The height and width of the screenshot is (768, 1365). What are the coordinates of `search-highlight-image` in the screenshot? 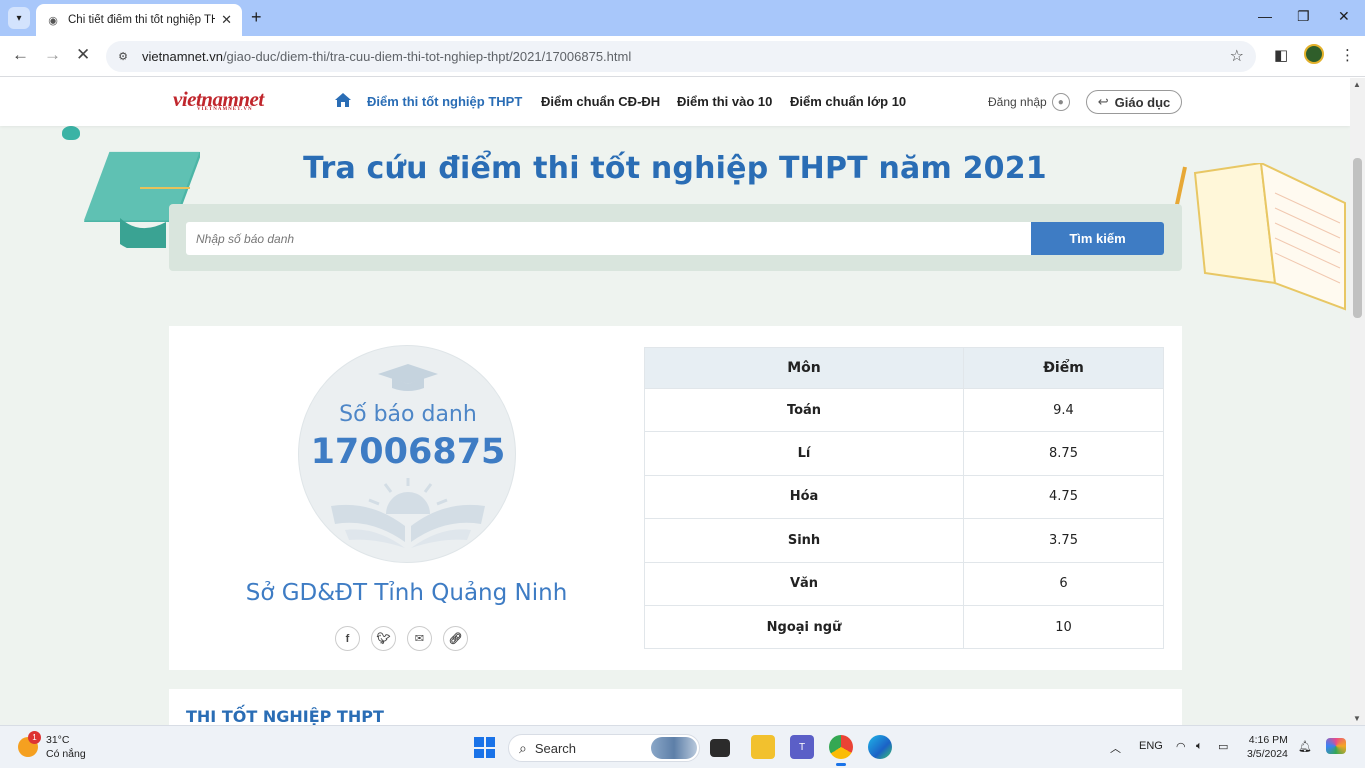 It's located at (674, 748).